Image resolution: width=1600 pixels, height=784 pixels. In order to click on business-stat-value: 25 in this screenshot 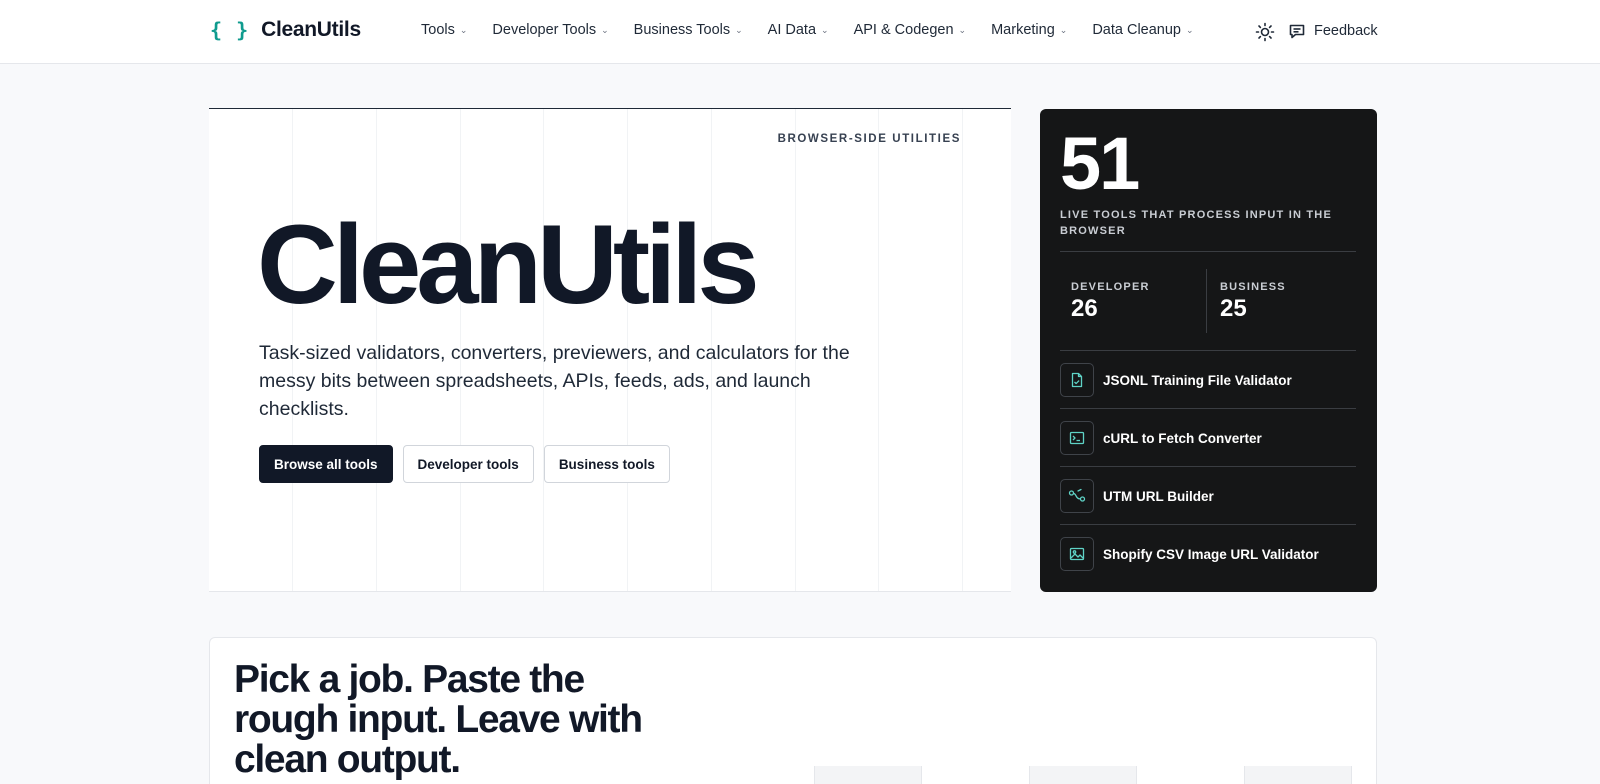, I will do `click(1233, 308)`.